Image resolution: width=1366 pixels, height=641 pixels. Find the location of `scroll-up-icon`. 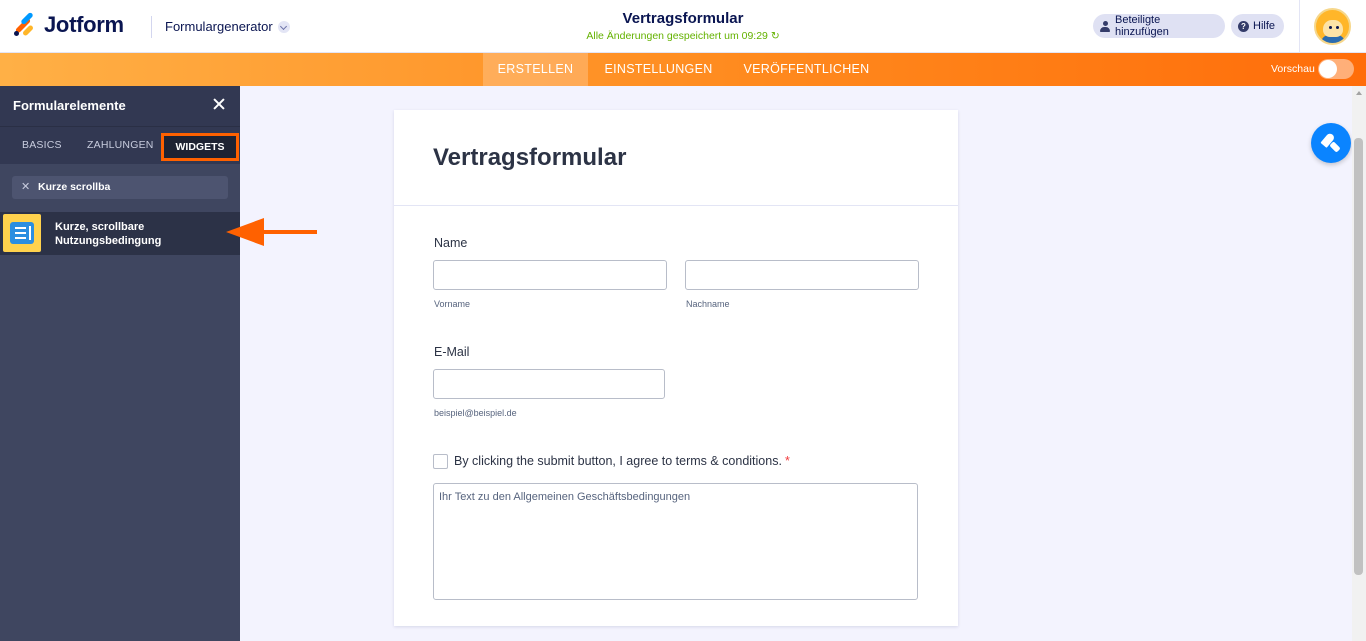

scroll-up-icon is located at coordinates (1359, 93).